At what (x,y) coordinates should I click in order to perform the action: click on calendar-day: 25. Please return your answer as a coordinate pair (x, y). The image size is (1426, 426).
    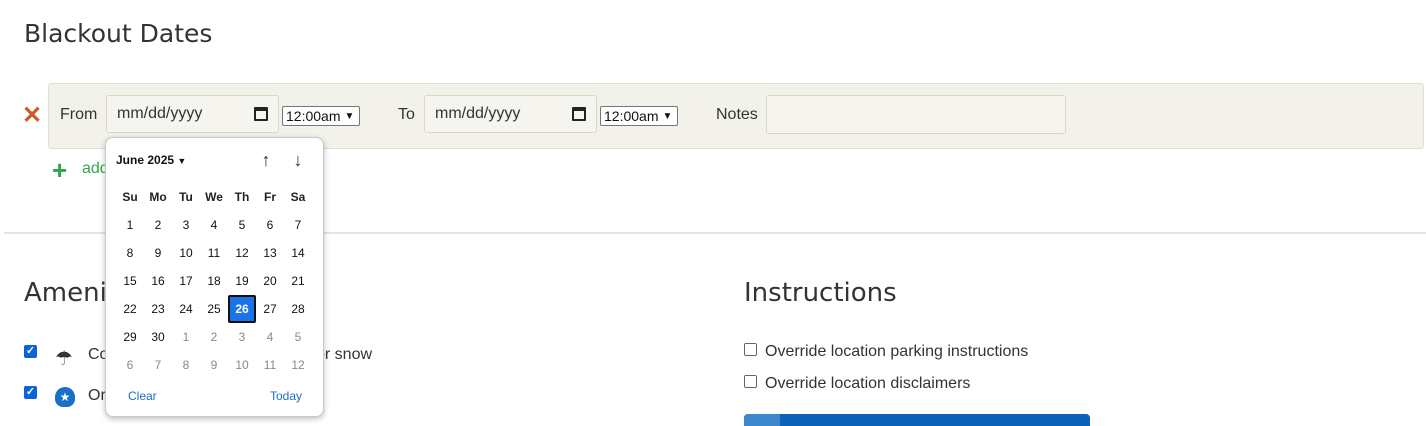
    Looking at the image, I should click on (214, 309).